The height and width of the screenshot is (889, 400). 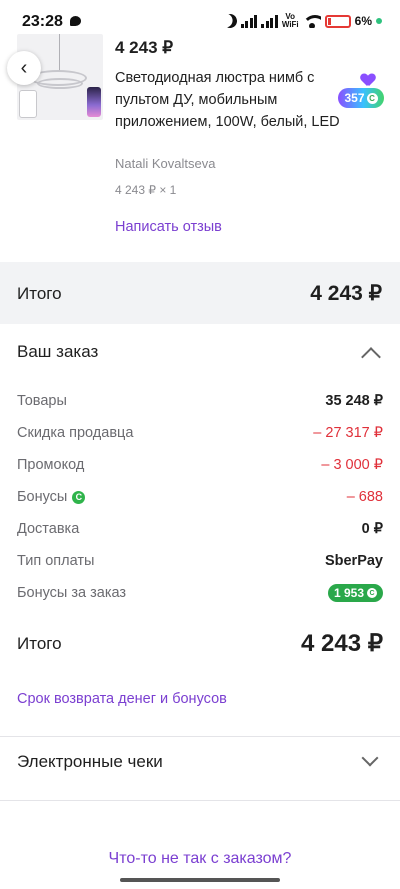 What do you see at coordinates (200, 880) in the screenshot?
I see `home-indicator` at bounding box center [200, 880].